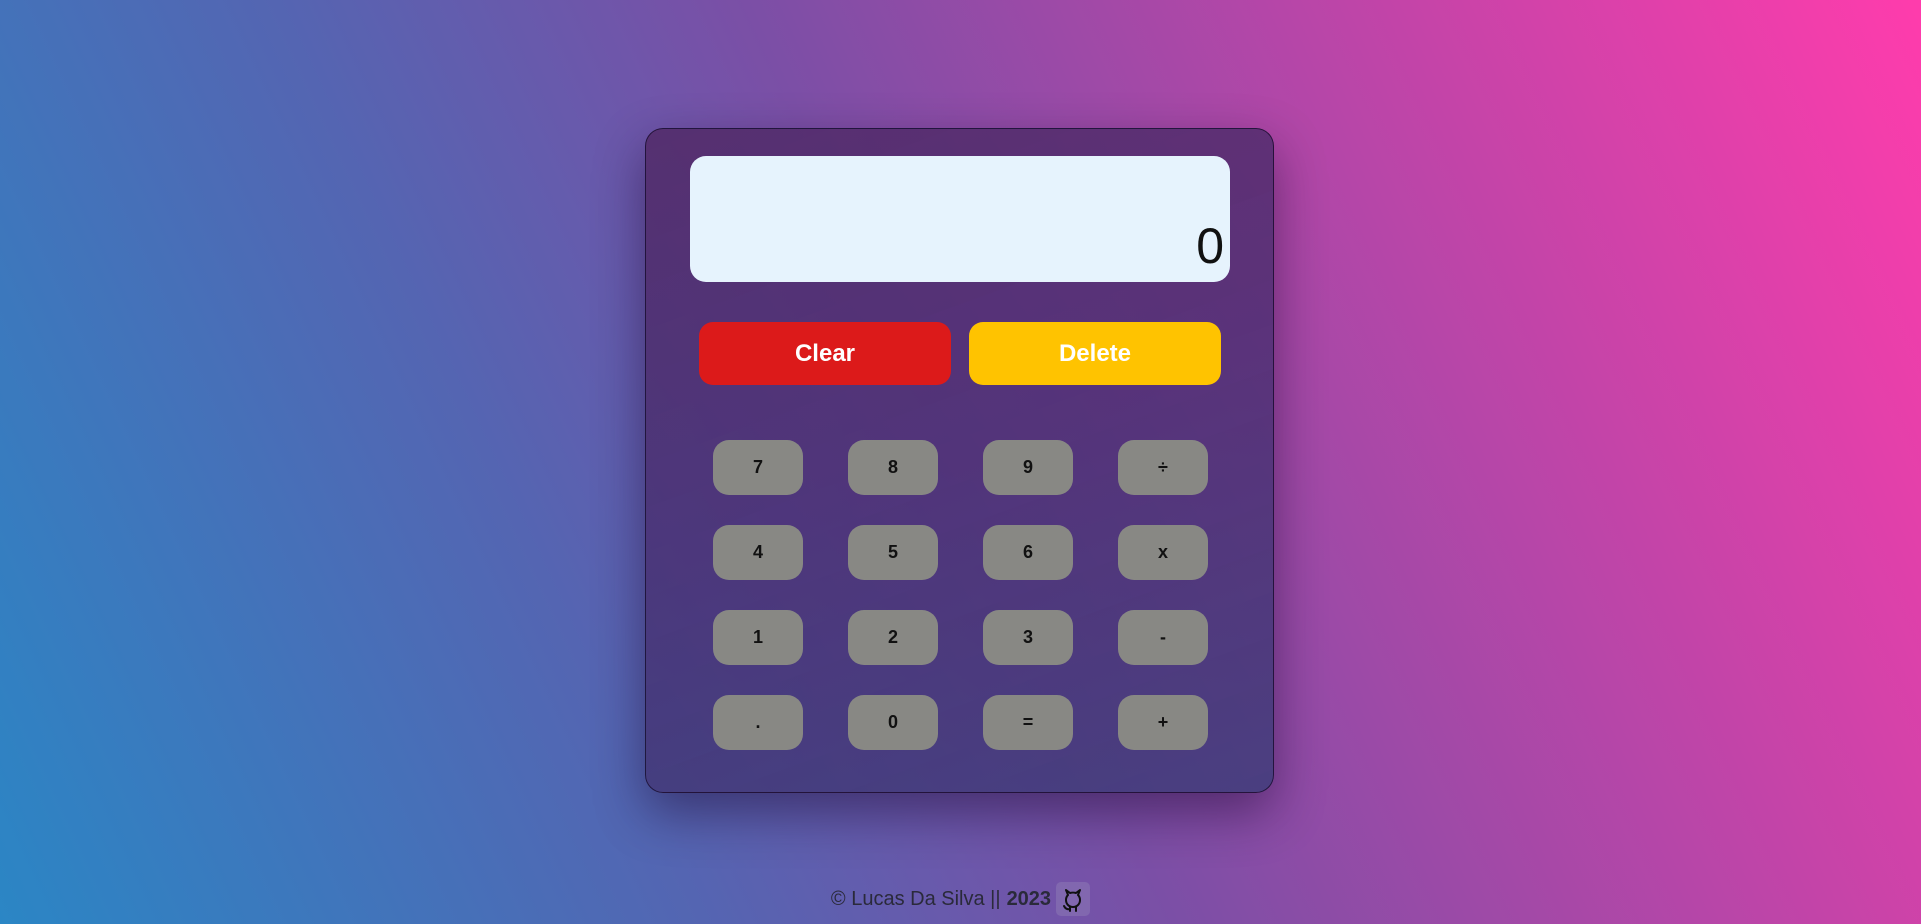  What do you see at coordinates (758, 637) in the screenshot?
I see `key-1: 1` at bounding box center [758, 637].